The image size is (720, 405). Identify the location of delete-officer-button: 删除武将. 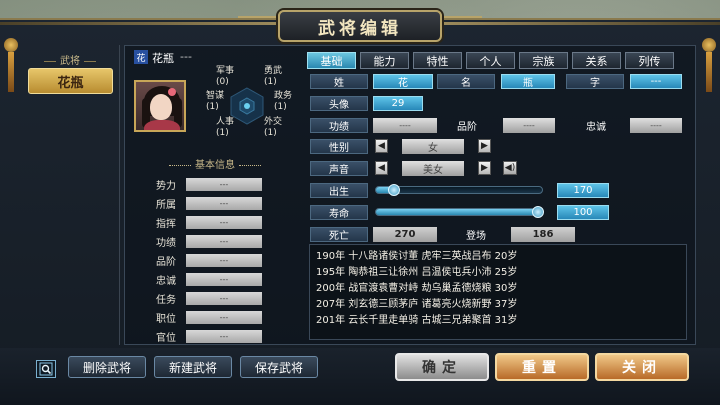
(107, 367).